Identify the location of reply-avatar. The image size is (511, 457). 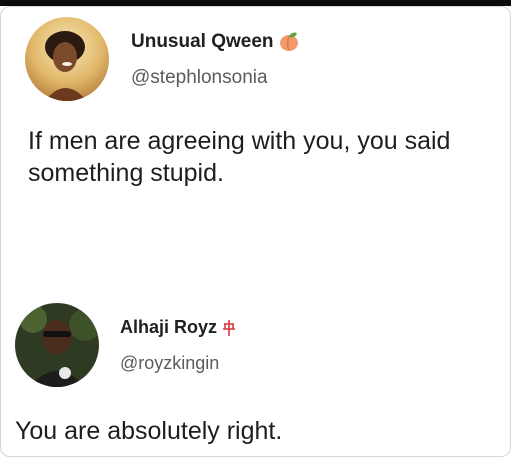
(57, 345).